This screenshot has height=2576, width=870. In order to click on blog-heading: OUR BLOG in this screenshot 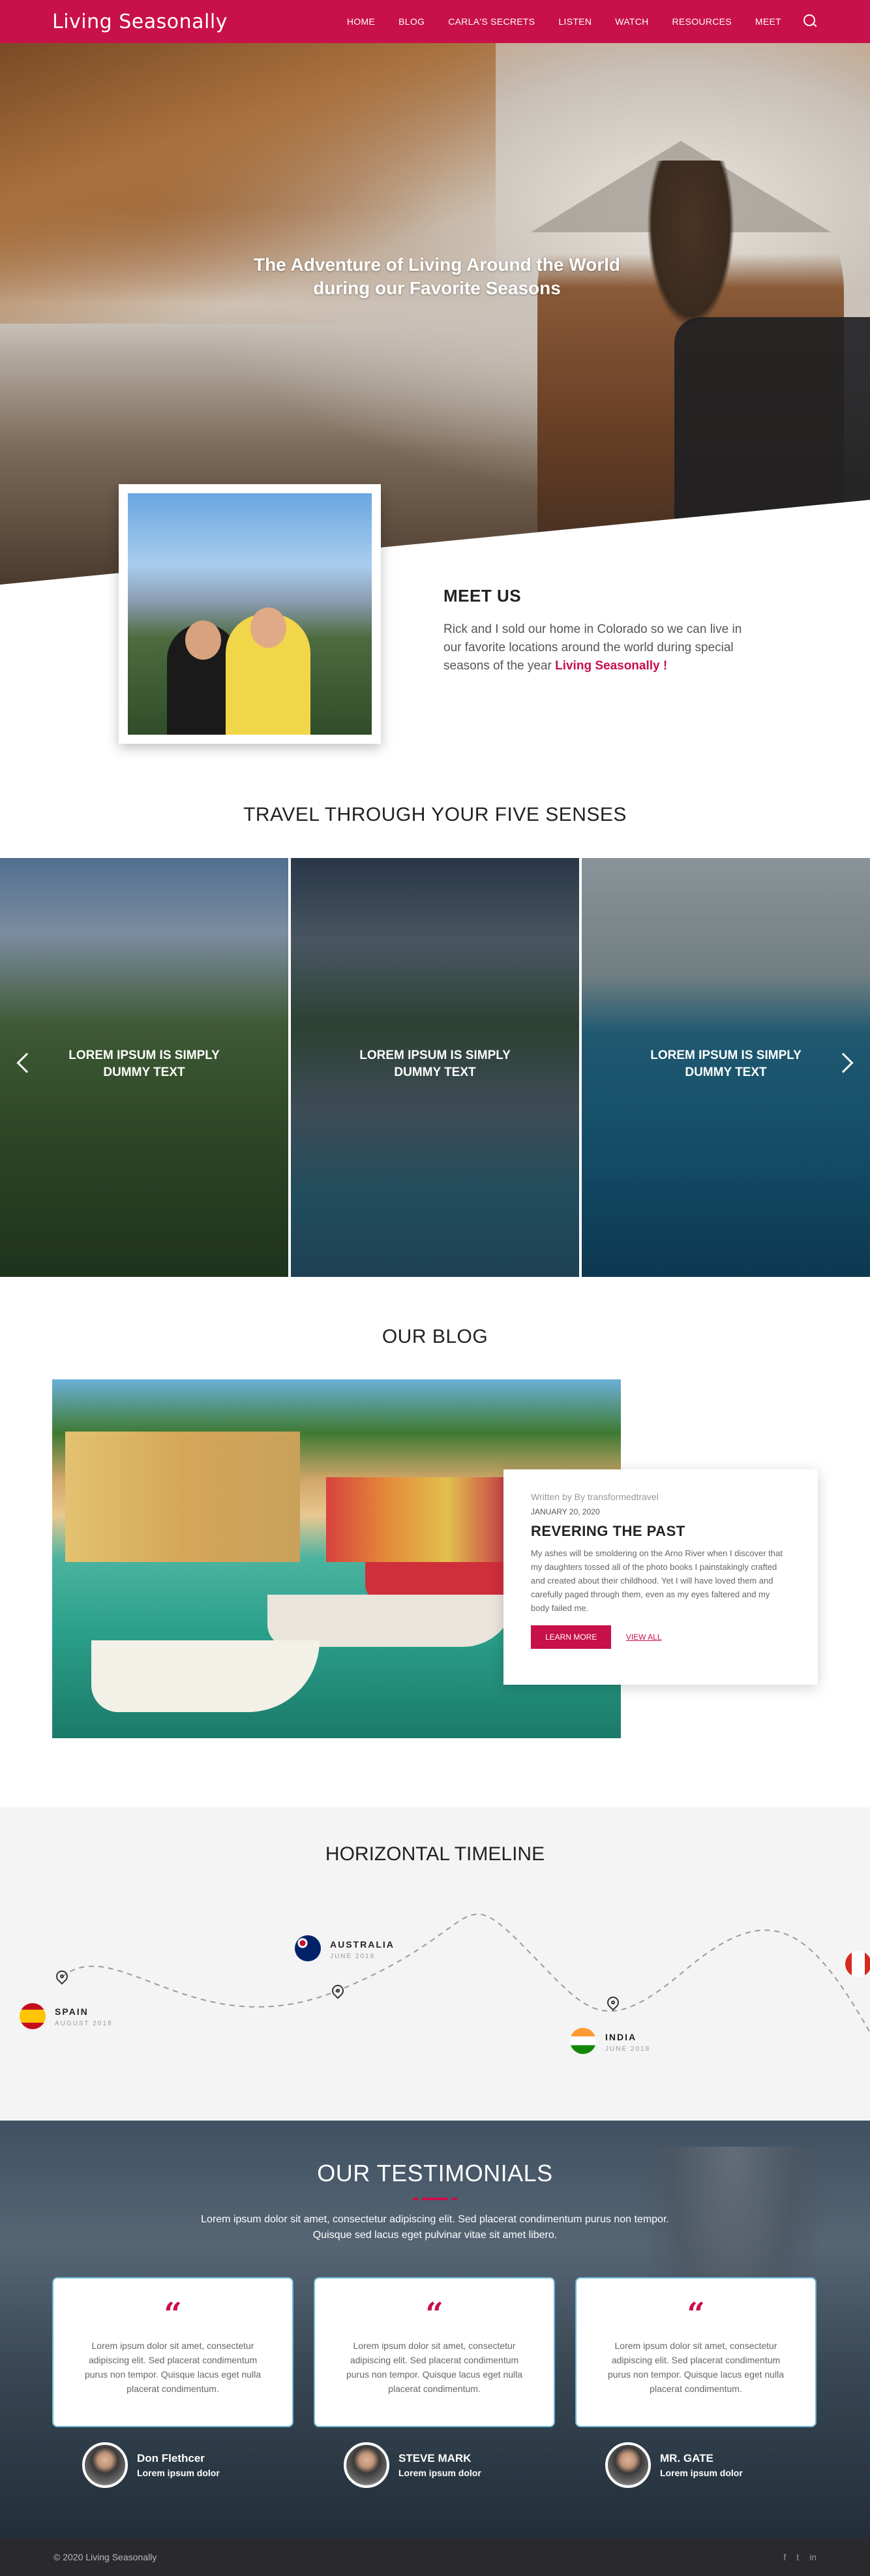, I will do `click(435, 1337)`.